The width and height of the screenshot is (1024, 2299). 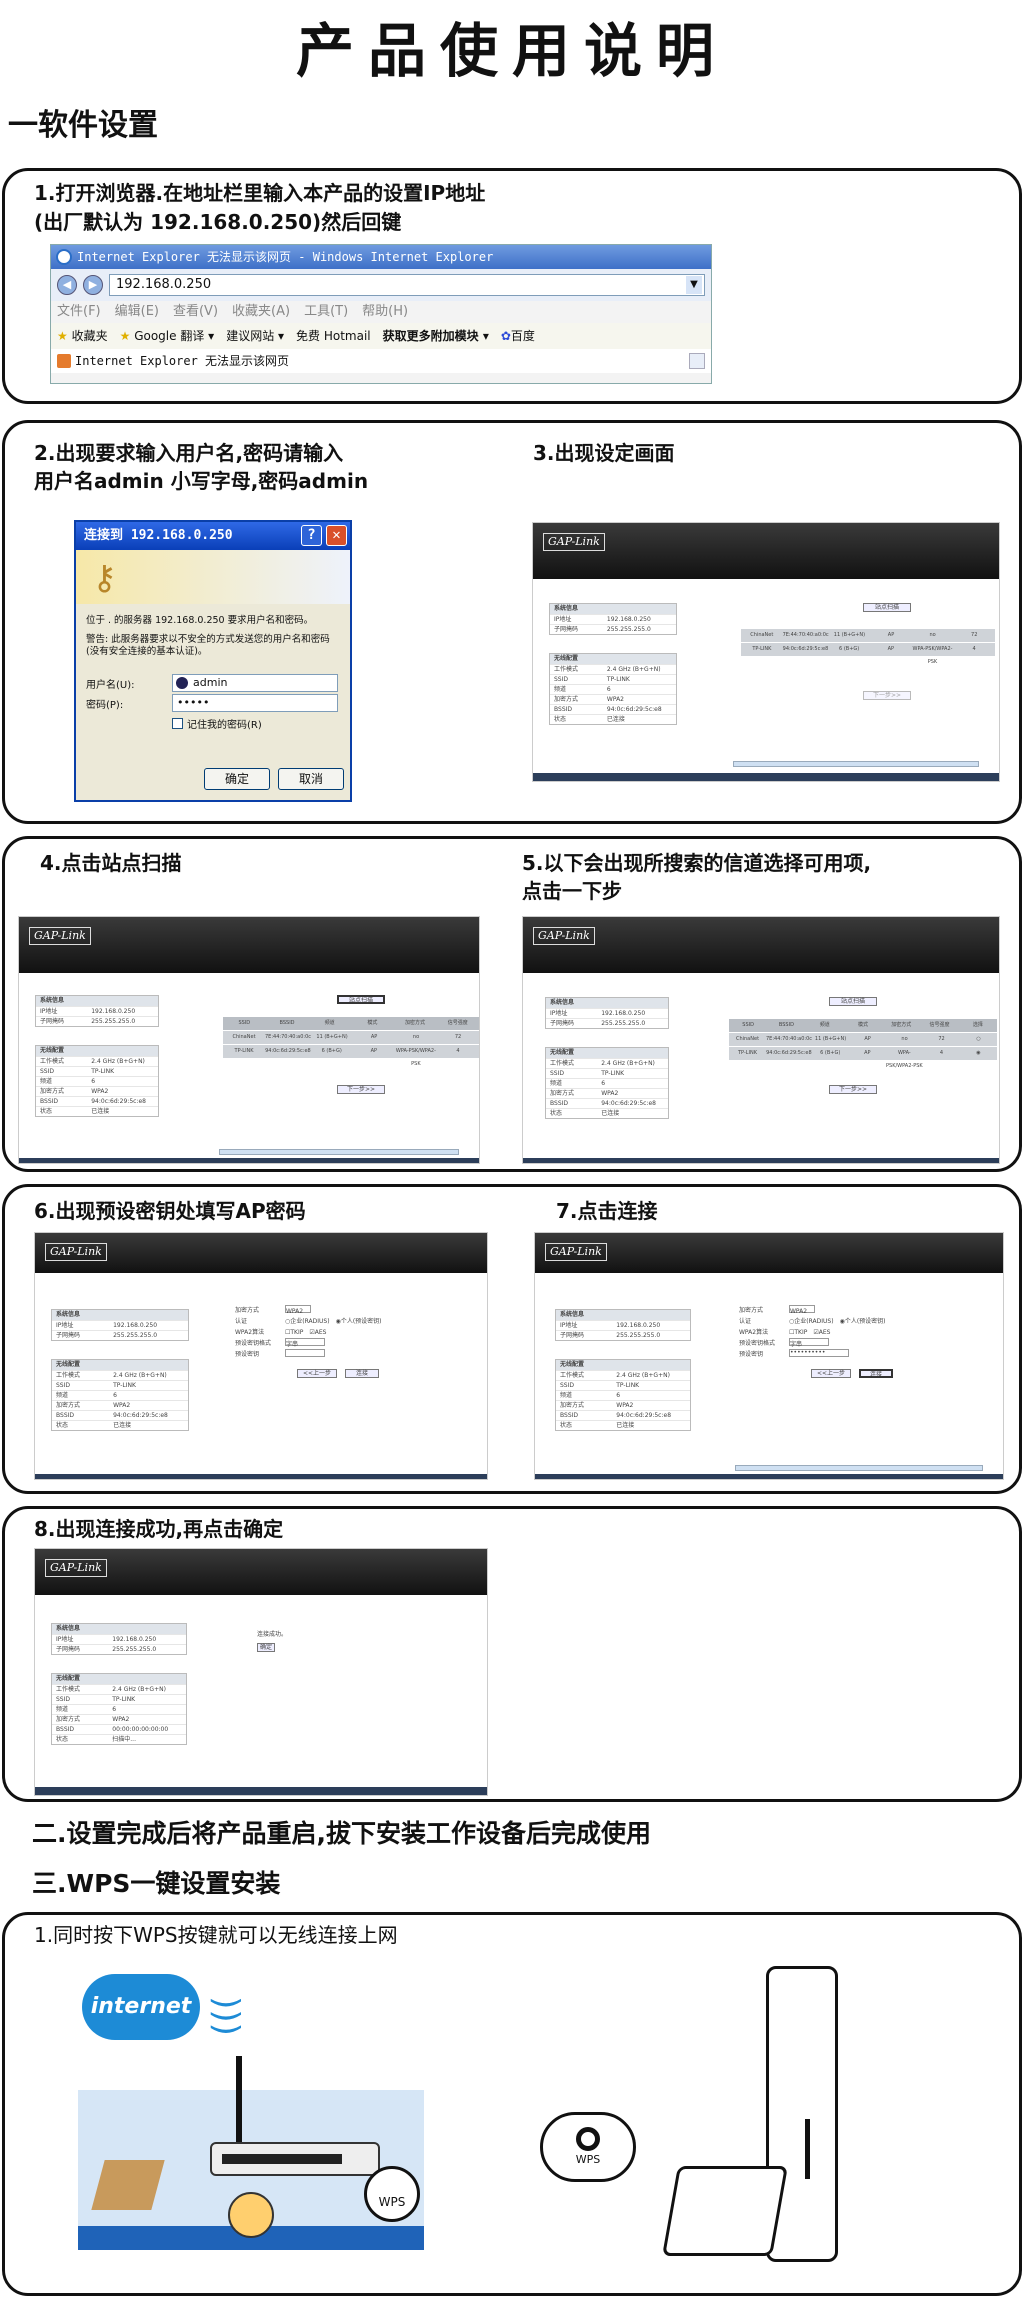 I want to click on select-radio: ◉, so click(x=978, y=1053).